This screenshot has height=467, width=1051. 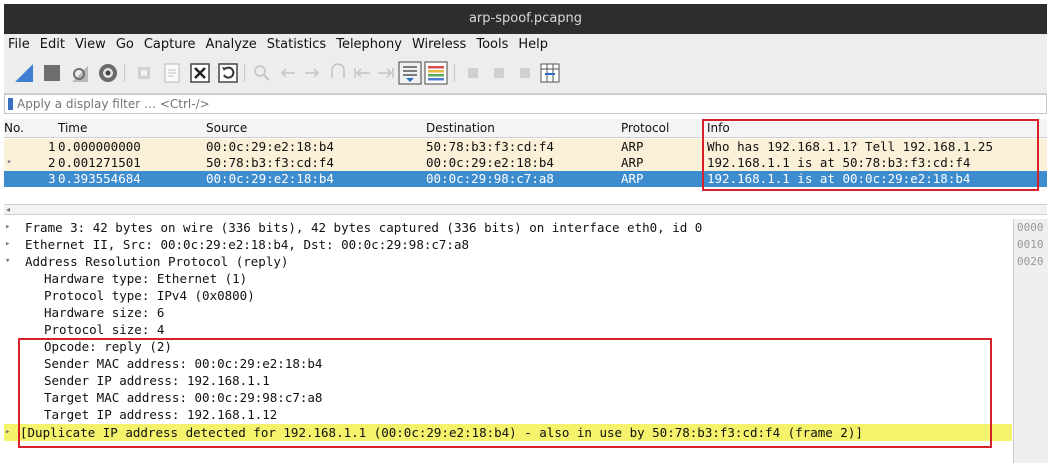 I want to click on cell-info: 192.168.1.1 is at 00:0c:29:e2:18:b4, so click(x=839, y=178).